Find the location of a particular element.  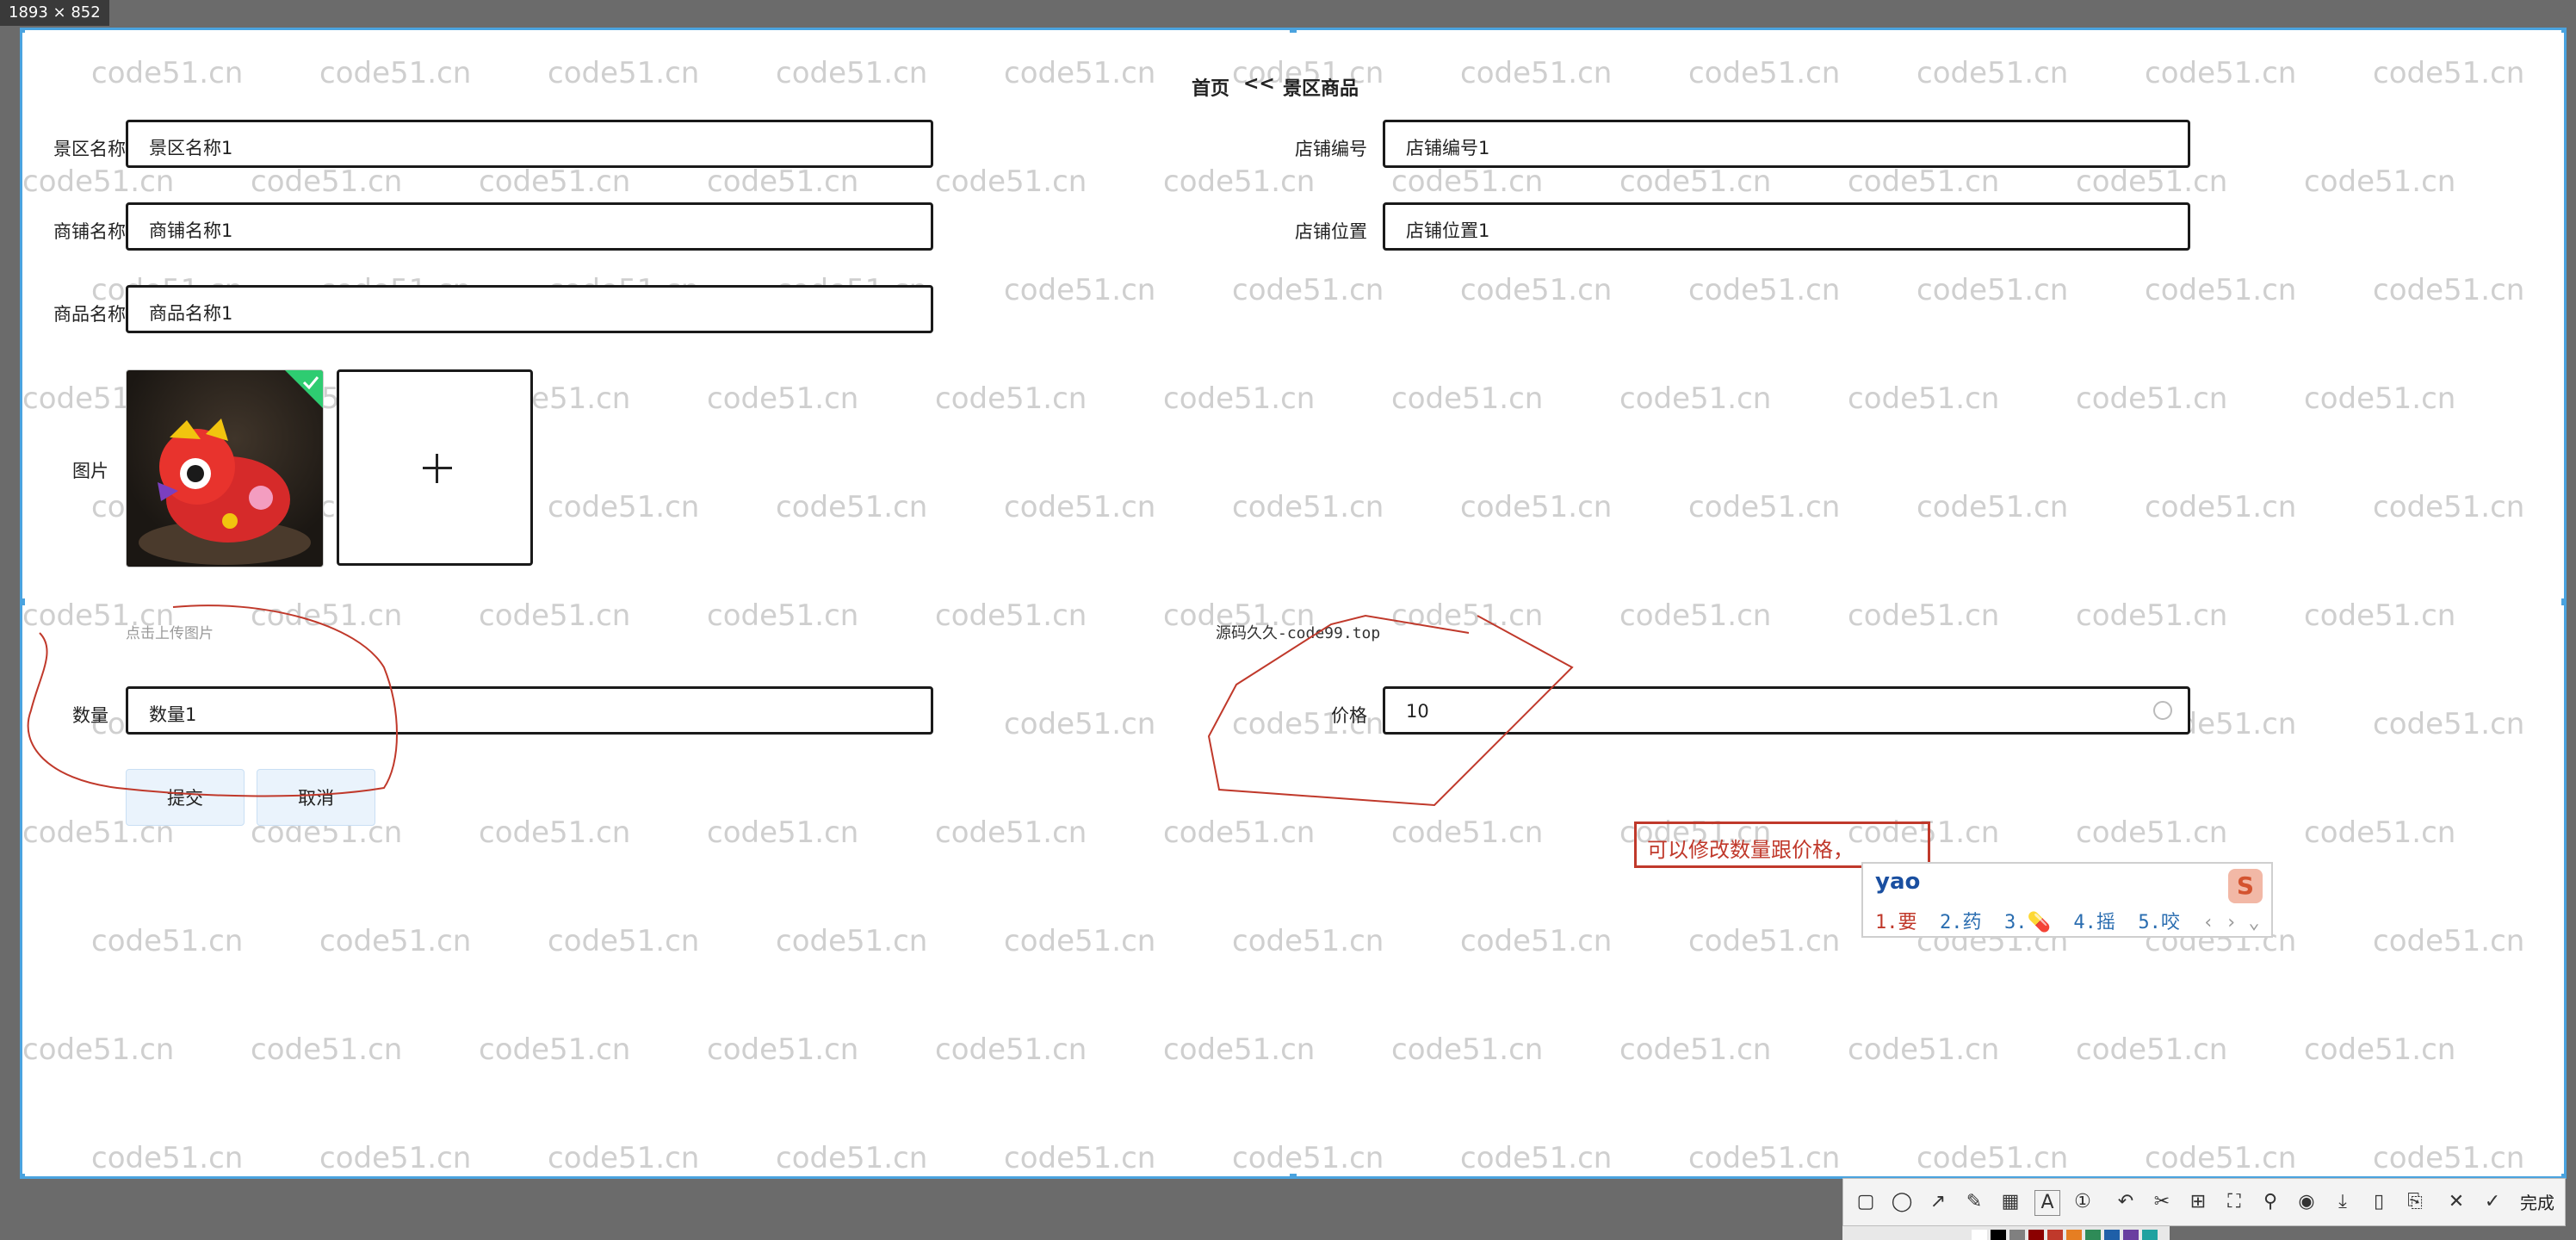

close-icon: ✕ is located at coordinates (2456, 1202).